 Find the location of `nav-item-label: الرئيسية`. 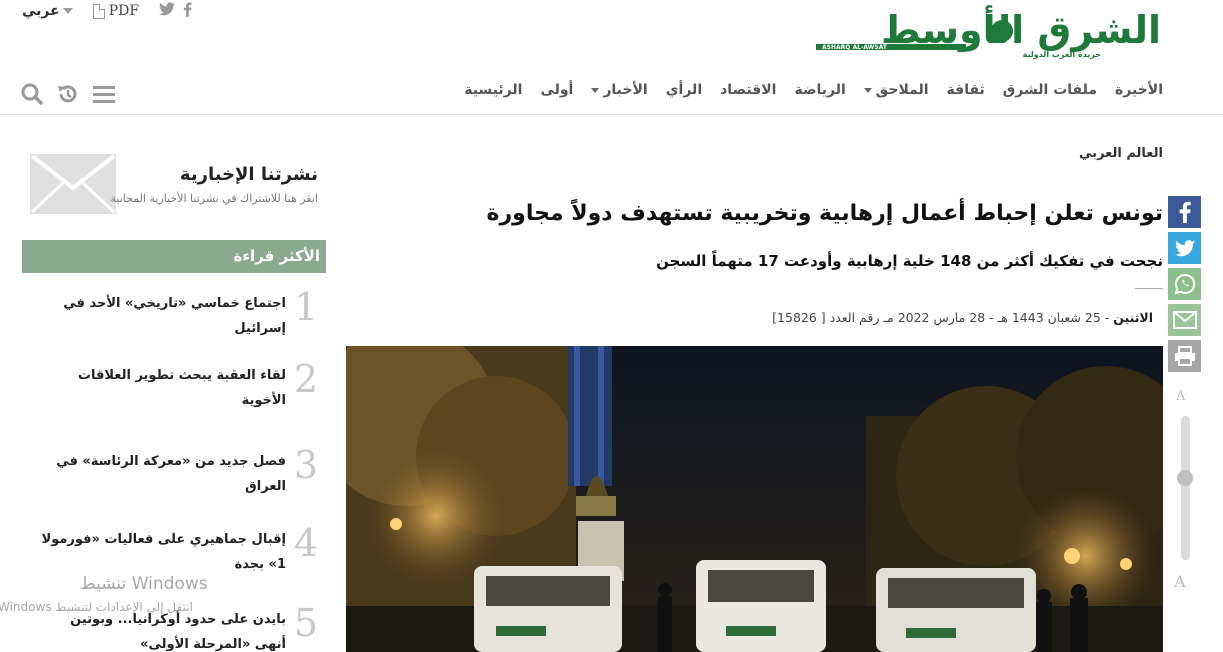

nav-item-label: الرئيسية is located at coordinates (493, 90).